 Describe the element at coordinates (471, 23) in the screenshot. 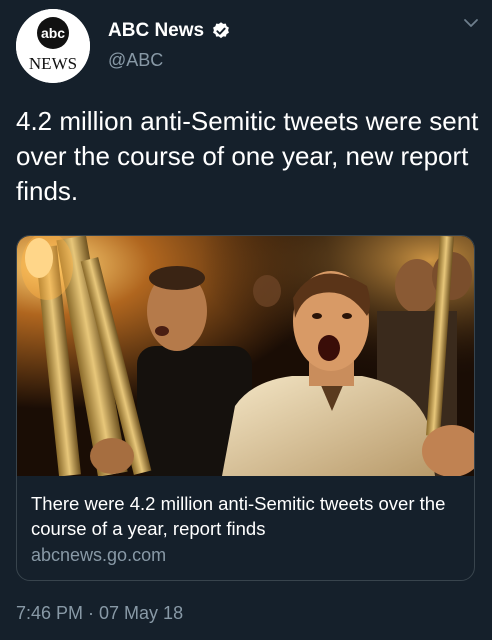

I see `chevron-down-icon` at that location.